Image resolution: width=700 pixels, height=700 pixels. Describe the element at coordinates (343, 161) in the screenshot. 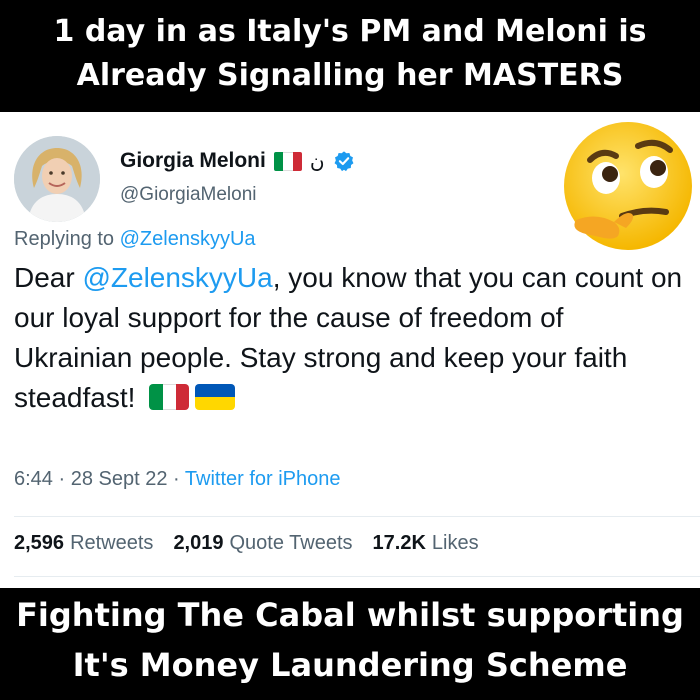

I see `verified-badge-icon` at that location.